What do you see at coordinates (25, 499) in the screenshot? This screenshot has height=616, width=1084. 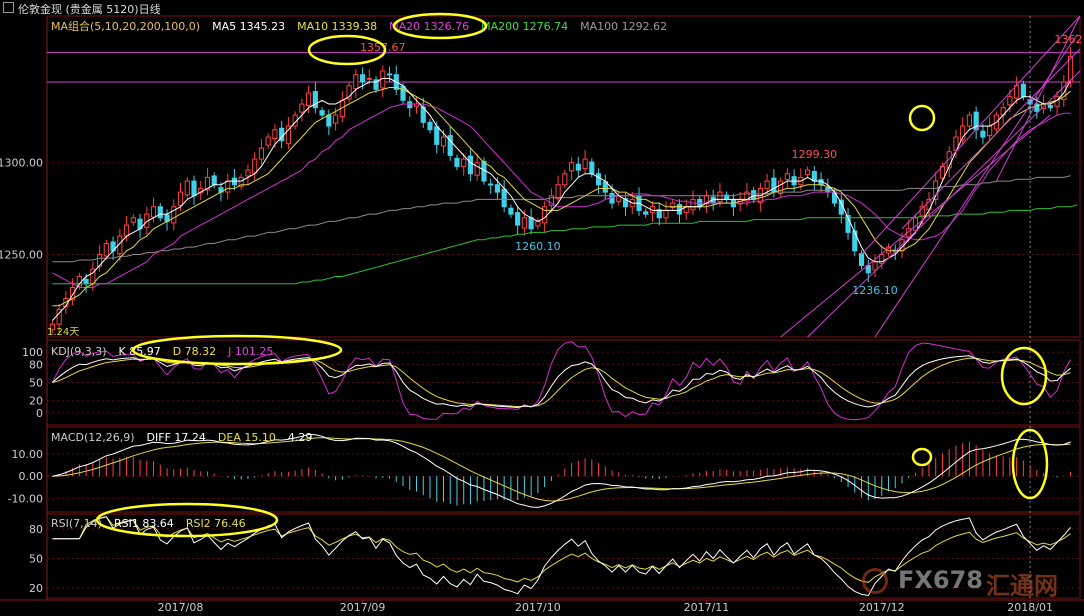 I see `macd-tick-label: -10.00` at bounding box center [25, 499].